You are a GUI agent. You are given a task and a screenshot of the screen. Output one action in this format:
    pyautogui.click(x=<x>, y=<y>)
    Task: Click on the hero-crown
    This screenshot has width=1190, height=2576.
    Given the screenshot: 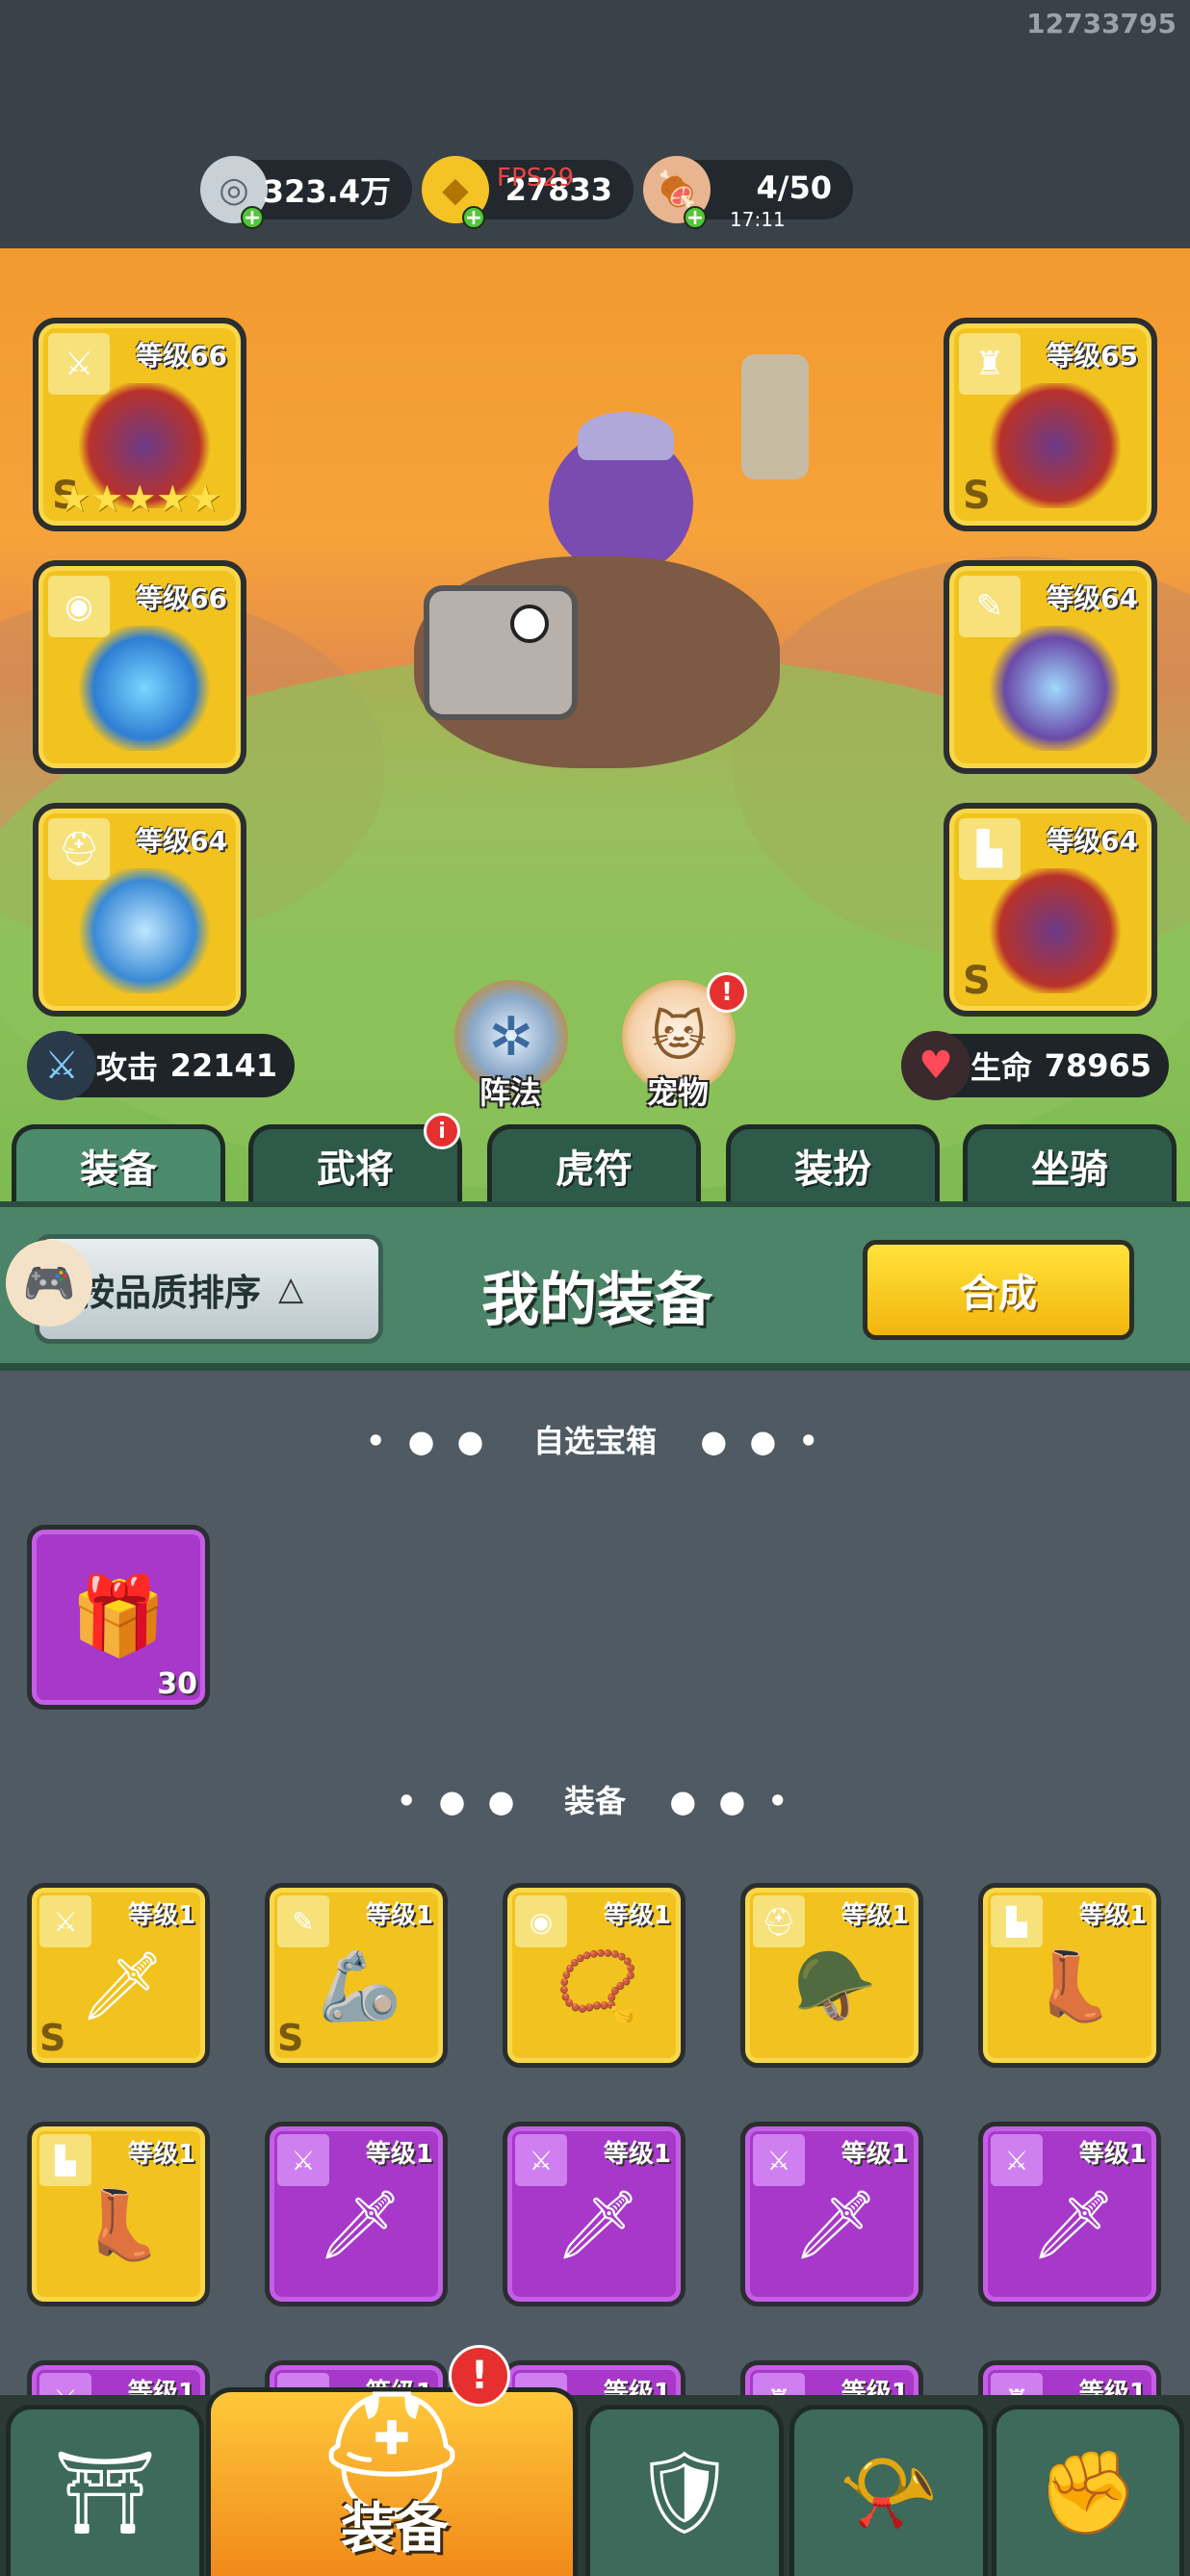 What is the action you would take?
    pyautogui.click(x=626, y=436)
    